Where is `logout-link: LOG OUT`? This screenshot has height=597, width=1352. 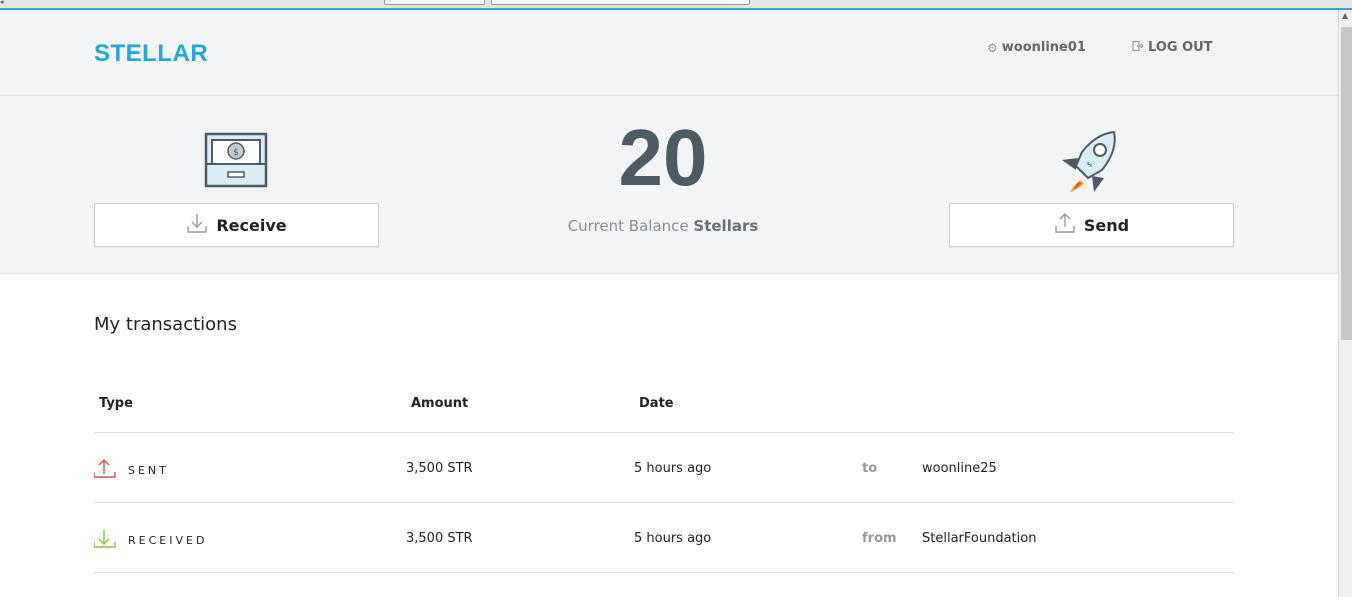
logout-link: LOG OUT is located at coordinates (1172, 47).